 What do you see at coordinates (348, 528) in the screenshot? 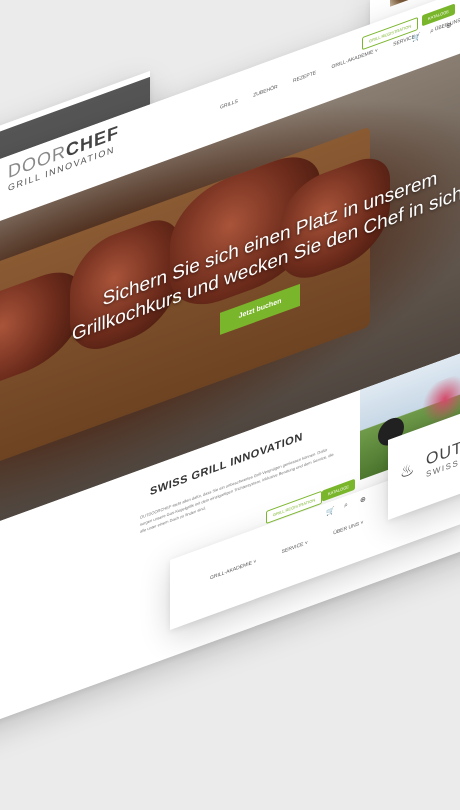
I see `menu-item-ueber-uns: ÜBER UNS ˅` at bounding box center [348, 528].